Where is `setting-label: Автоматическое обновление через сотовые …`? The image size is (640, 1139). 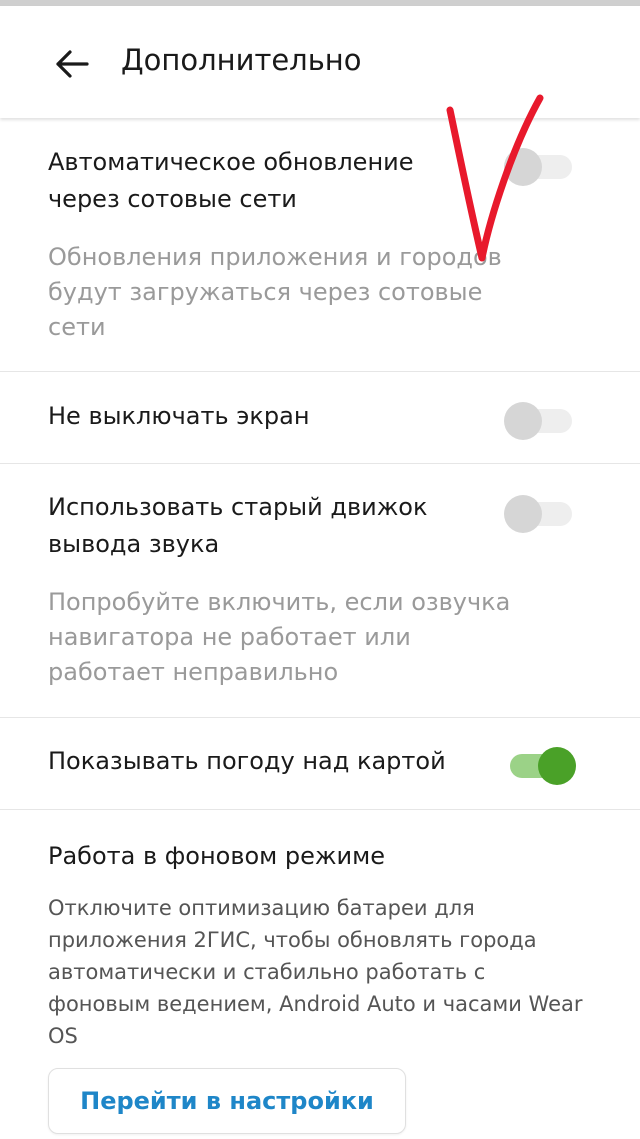
setting-label: Автоматическое обновление через сотовые … is located at coordinates (231, 180).